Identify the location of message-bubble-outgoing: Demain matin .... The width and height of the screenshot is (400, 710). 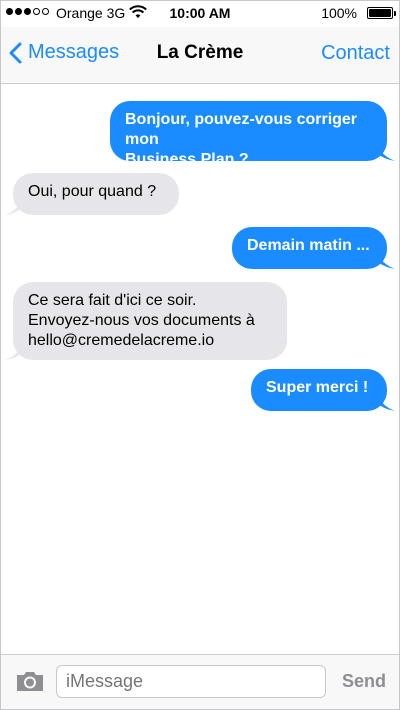
(309, 248).